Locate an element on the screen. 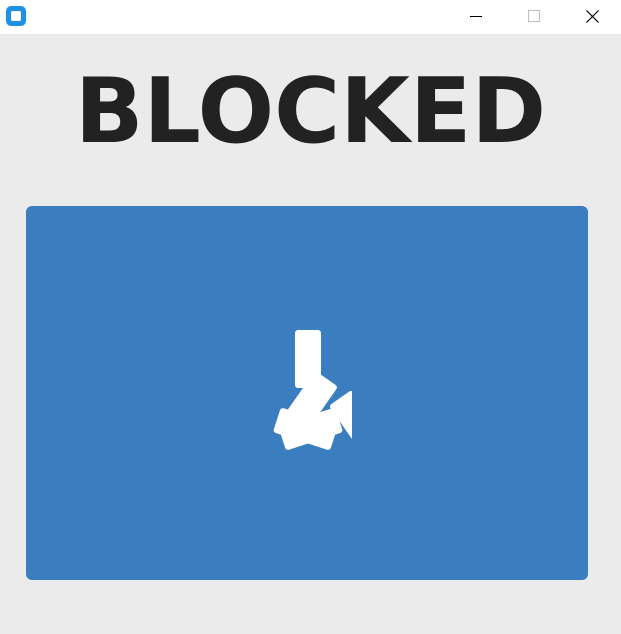 The image size is (621, 634). close-button is located at coordinates (592, 17).